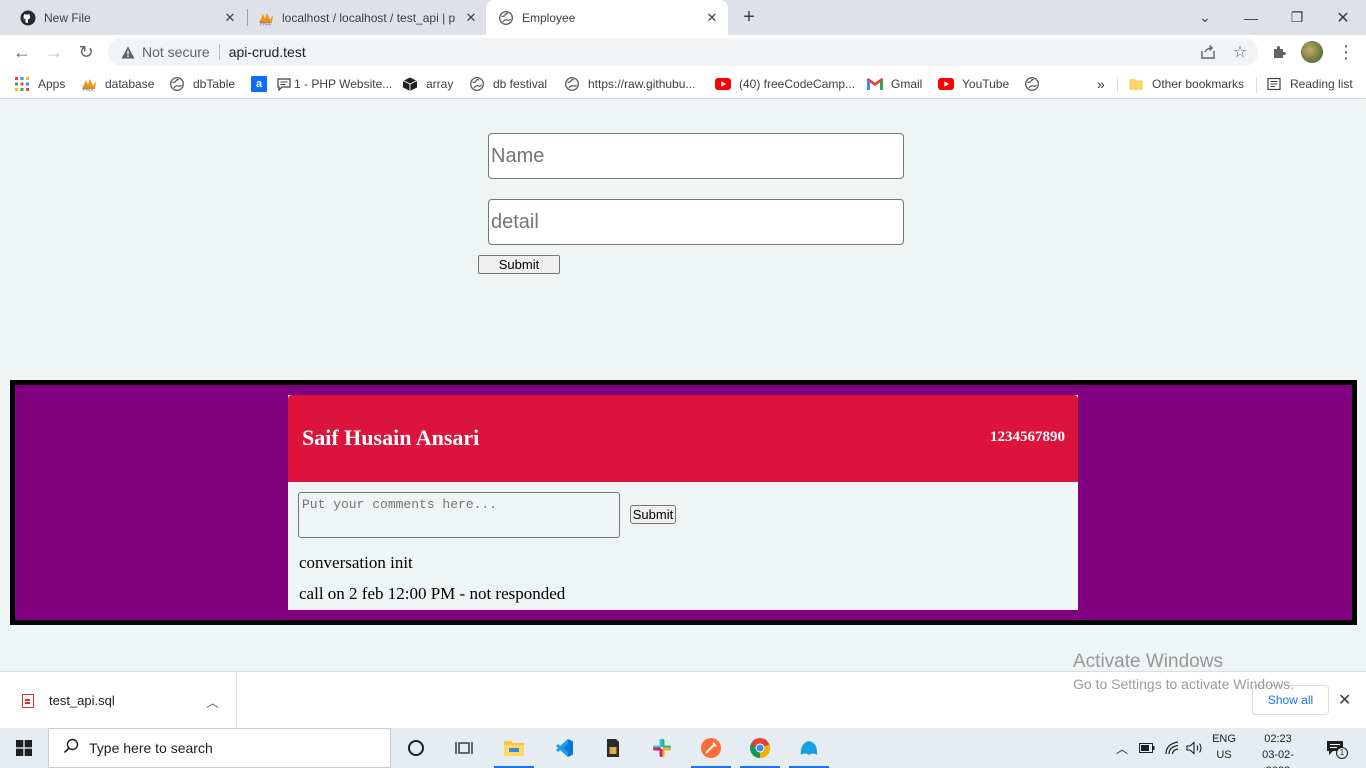 Image resolution: width=1366 pixels, height=768 pixels. What do you see at coordinates (22, 52) in the screenshot?
I see `back-button: ←` at bounding box center [22, 52].